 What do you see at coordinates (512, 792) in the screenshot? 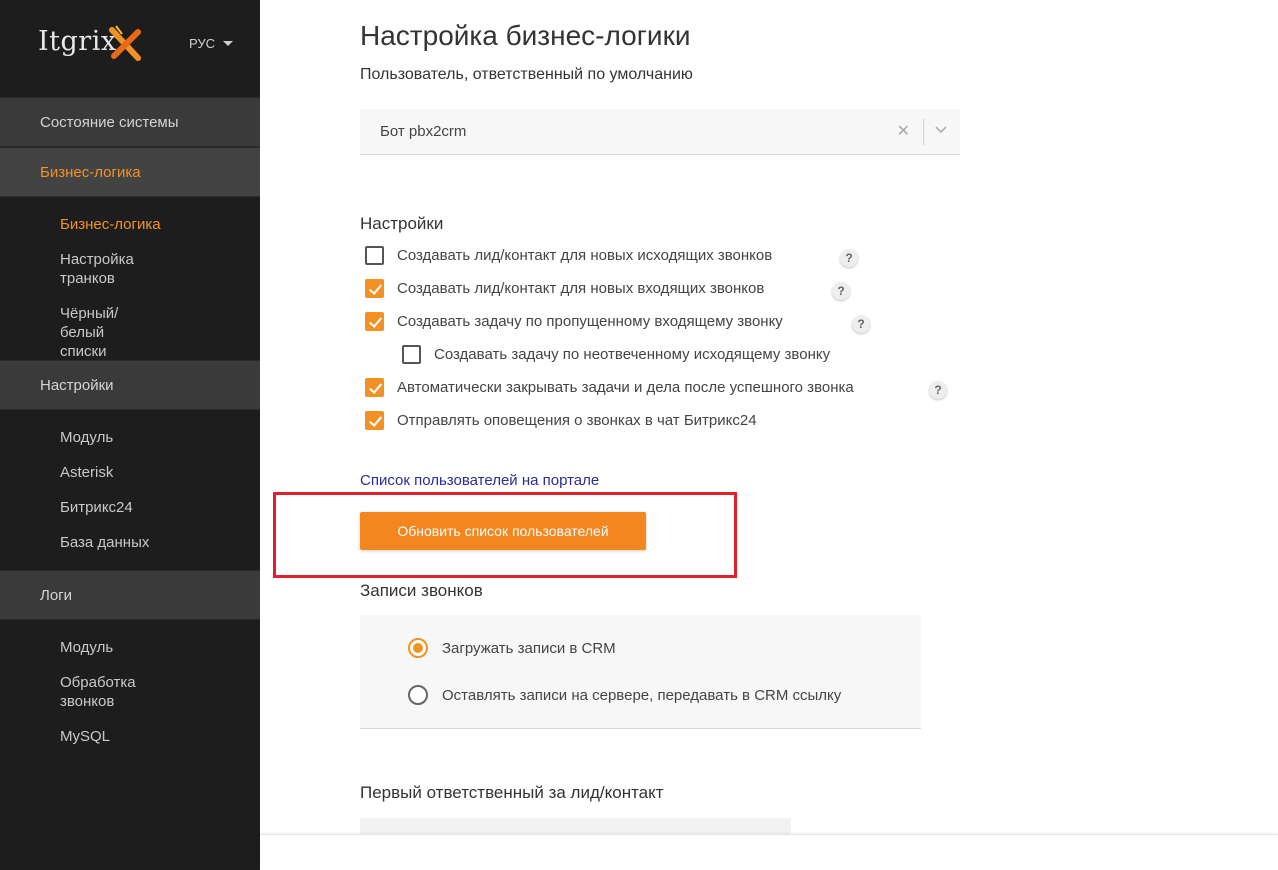
I see `first-responsible-heading: Первый ответственный за лид/контакт` at bounding box center [512, 792].